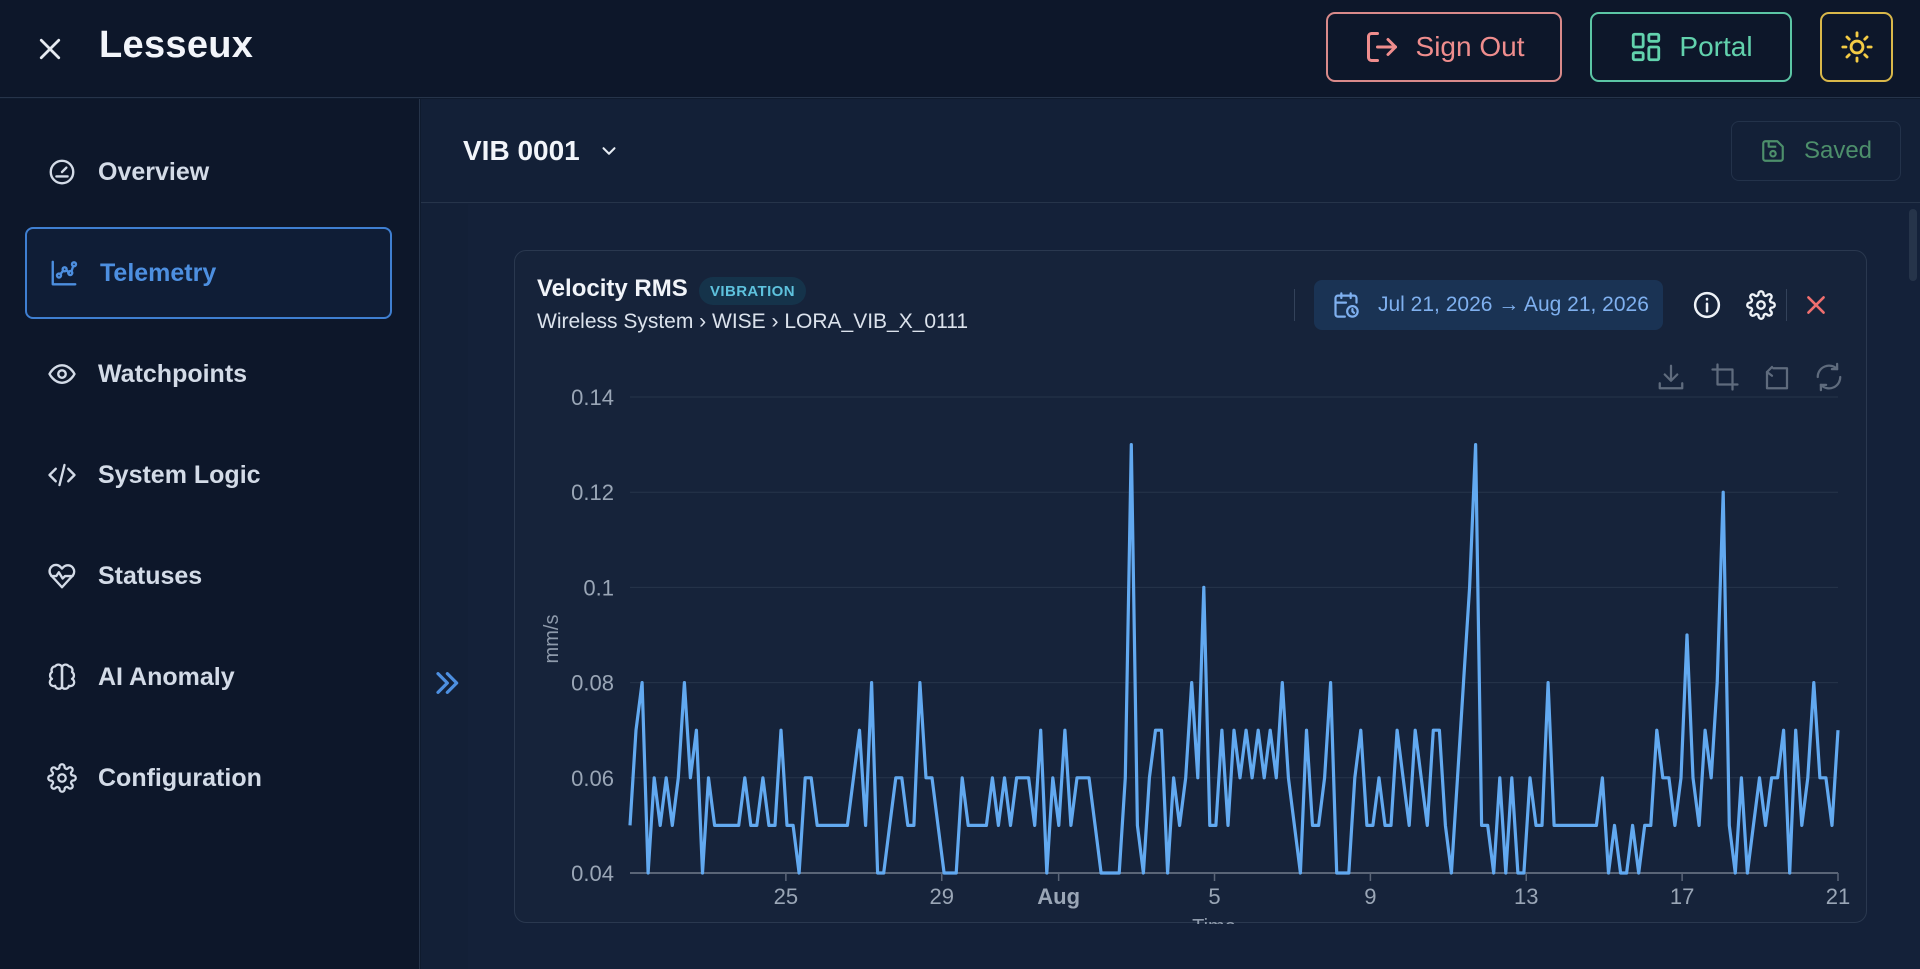 Image resolution: width=1920 pixels, height=969 pixels. Describe the element at coordinates (1838, 150) in the screenshot. I see `saved-label: Saved` at that location.